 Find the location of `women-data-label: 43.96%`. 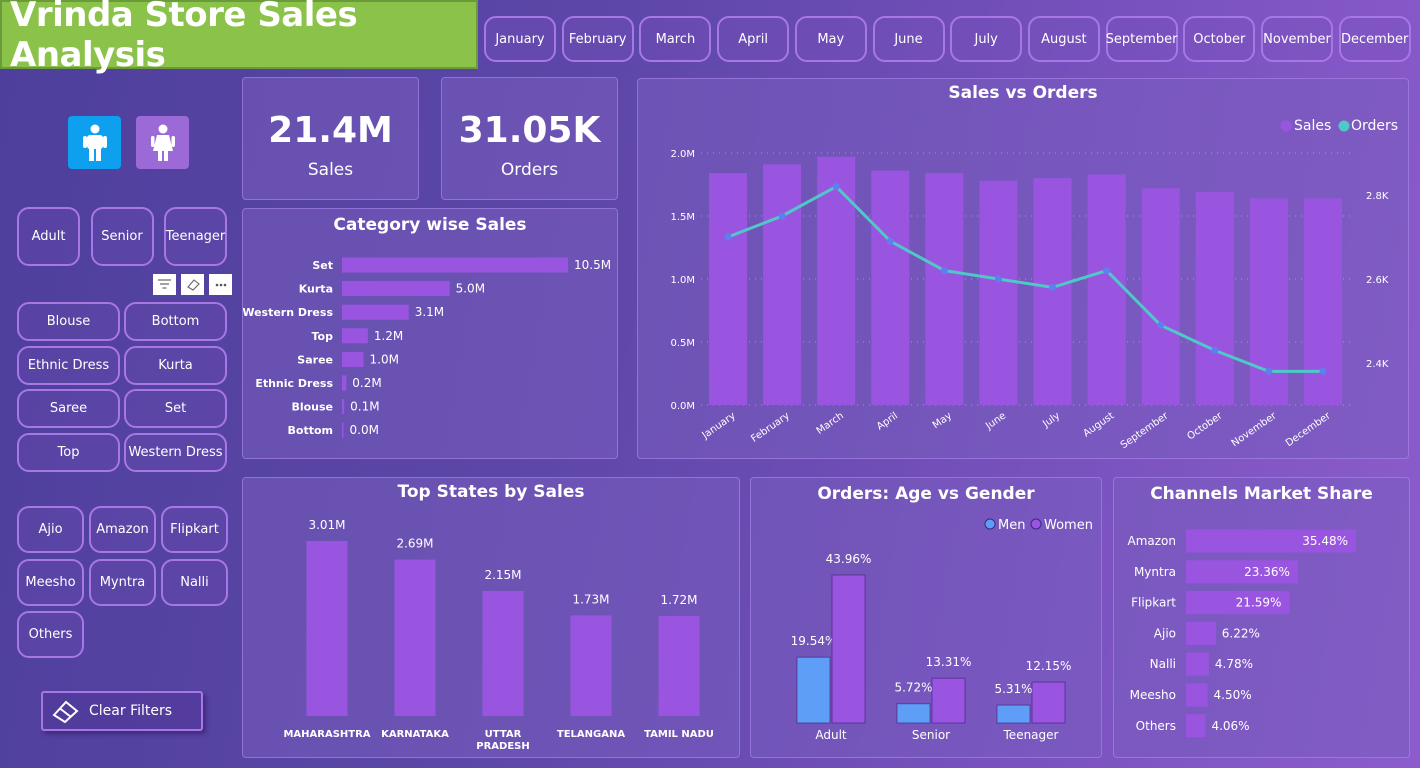

women-data-label: 43.96% is located at coordinates (849, 559).